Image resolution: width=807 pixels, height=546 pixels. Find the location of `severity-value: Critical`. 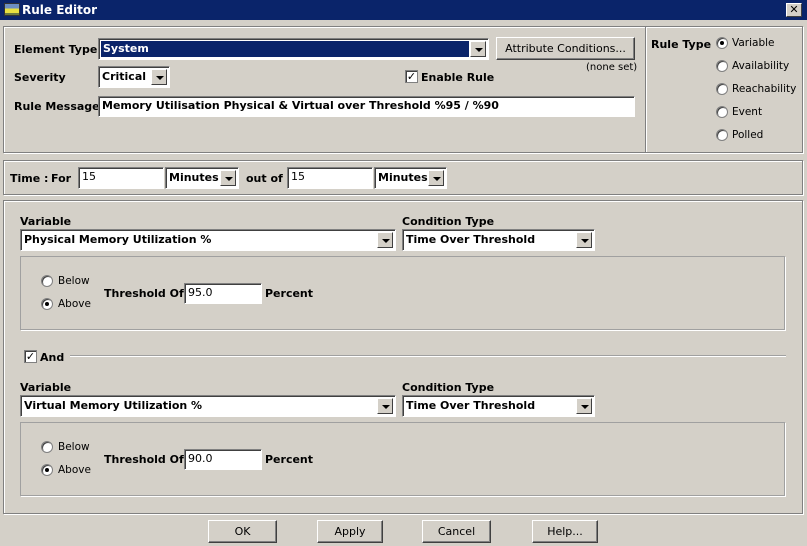

severity-value: Critical is located at coordinates (124, 76).